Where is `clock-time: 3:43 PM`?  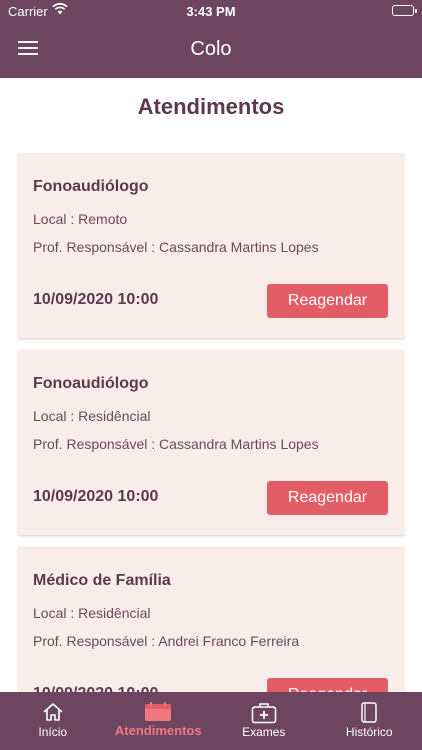
clock-time: 3:43 PM is located at coordinates (211, 11).